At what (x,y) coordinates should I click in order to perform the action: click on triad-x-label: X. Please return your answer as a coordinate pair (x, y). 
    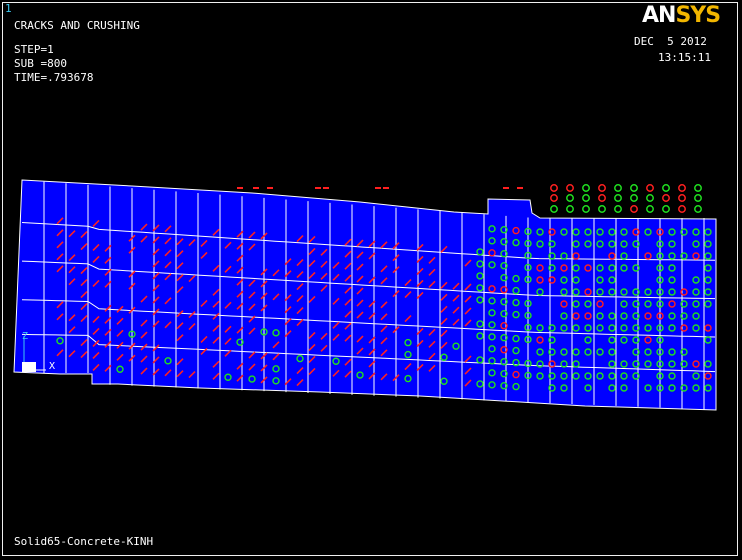
    Looking at the image, I should click on (52, 366).